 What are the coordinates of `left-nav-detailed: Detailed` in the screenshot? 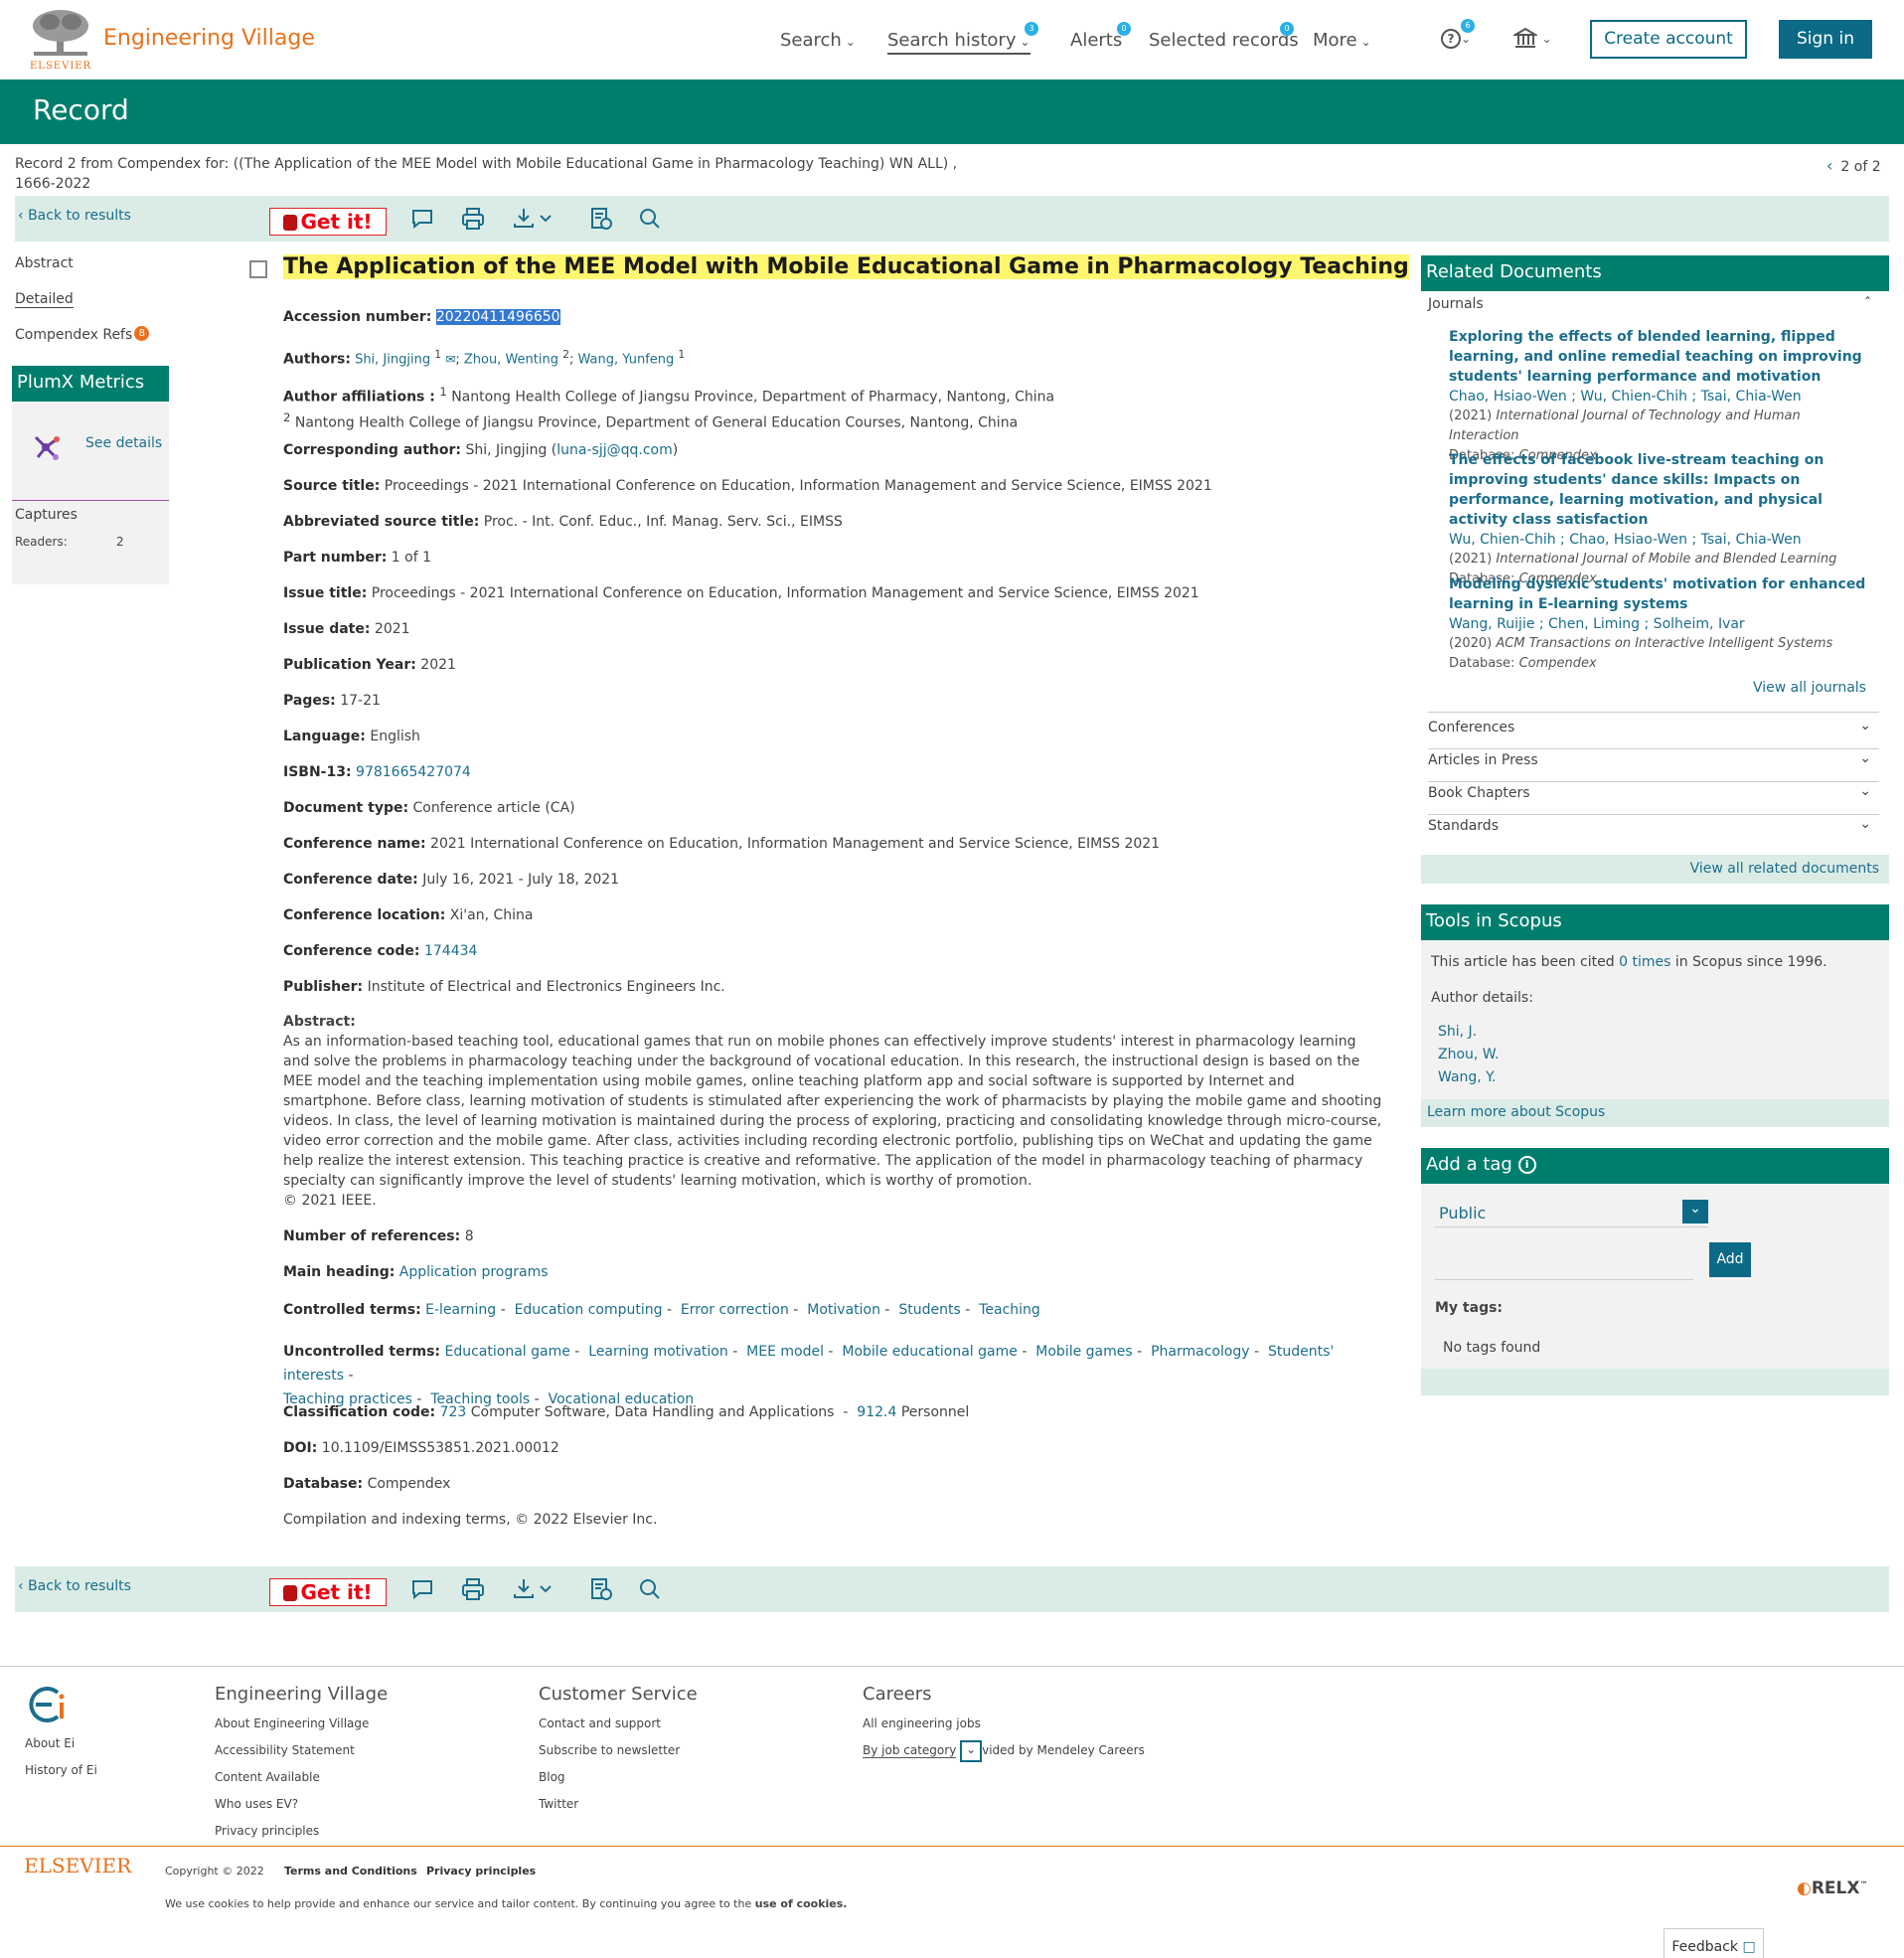 It's located at (44, 299).